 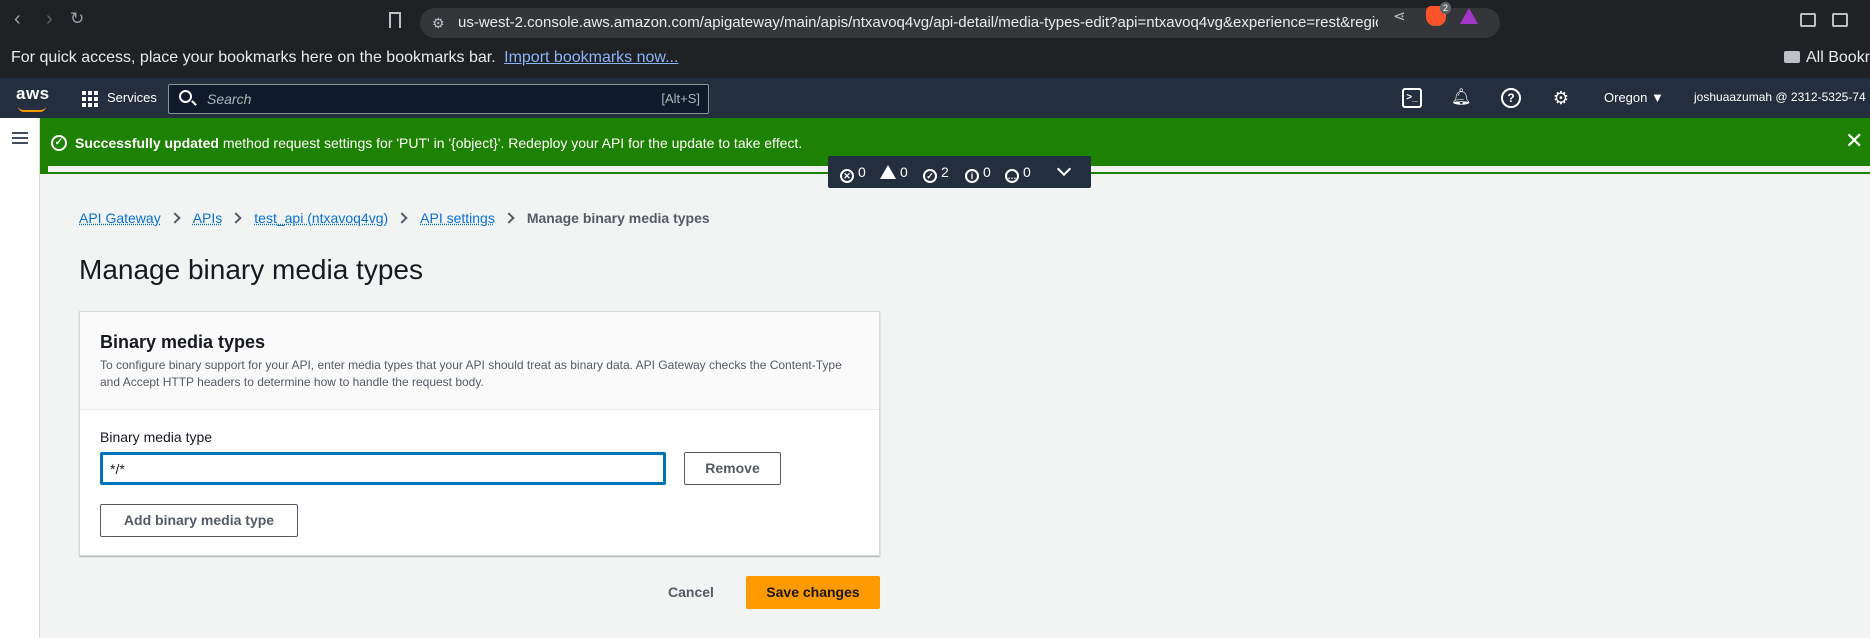 What do you see at coordinates (1780, 97) in the screenshot?
I see `account-menu: joshuaazumah @ 2312-5325-74` at bounding box center [1780, 97].